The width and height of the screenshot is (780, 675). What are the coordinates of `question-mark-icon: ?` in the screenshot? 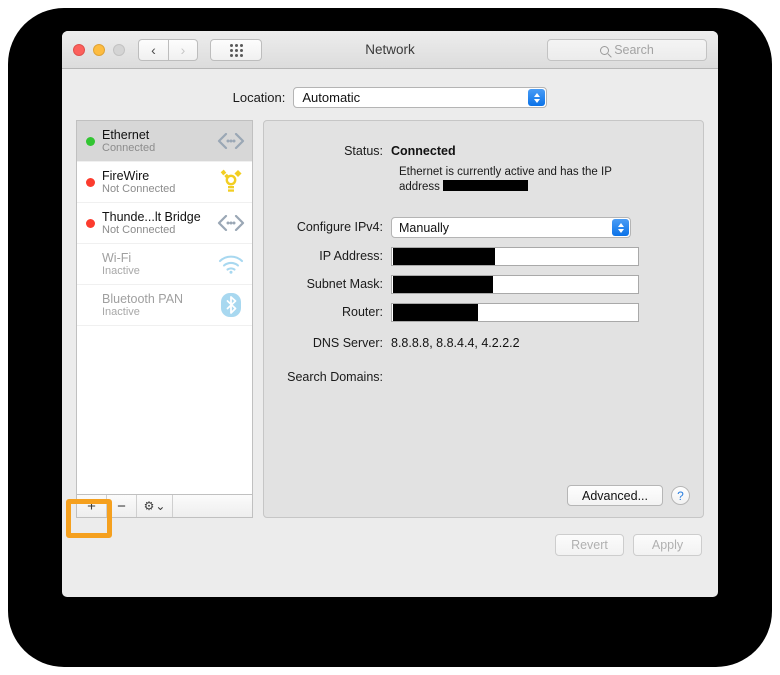 It's located at (680, 495).